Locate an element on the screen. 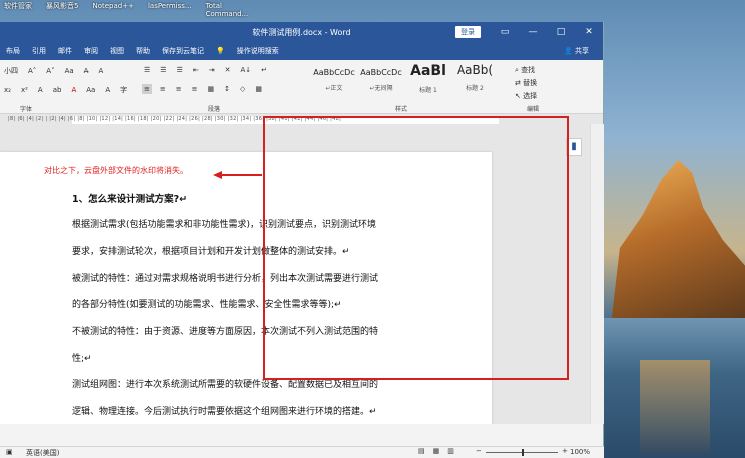 Image resolution: width=745 pixels, height=458 pixels. view-buttons: ▤ ▦ ▥ is located at coordinates (436, 451).